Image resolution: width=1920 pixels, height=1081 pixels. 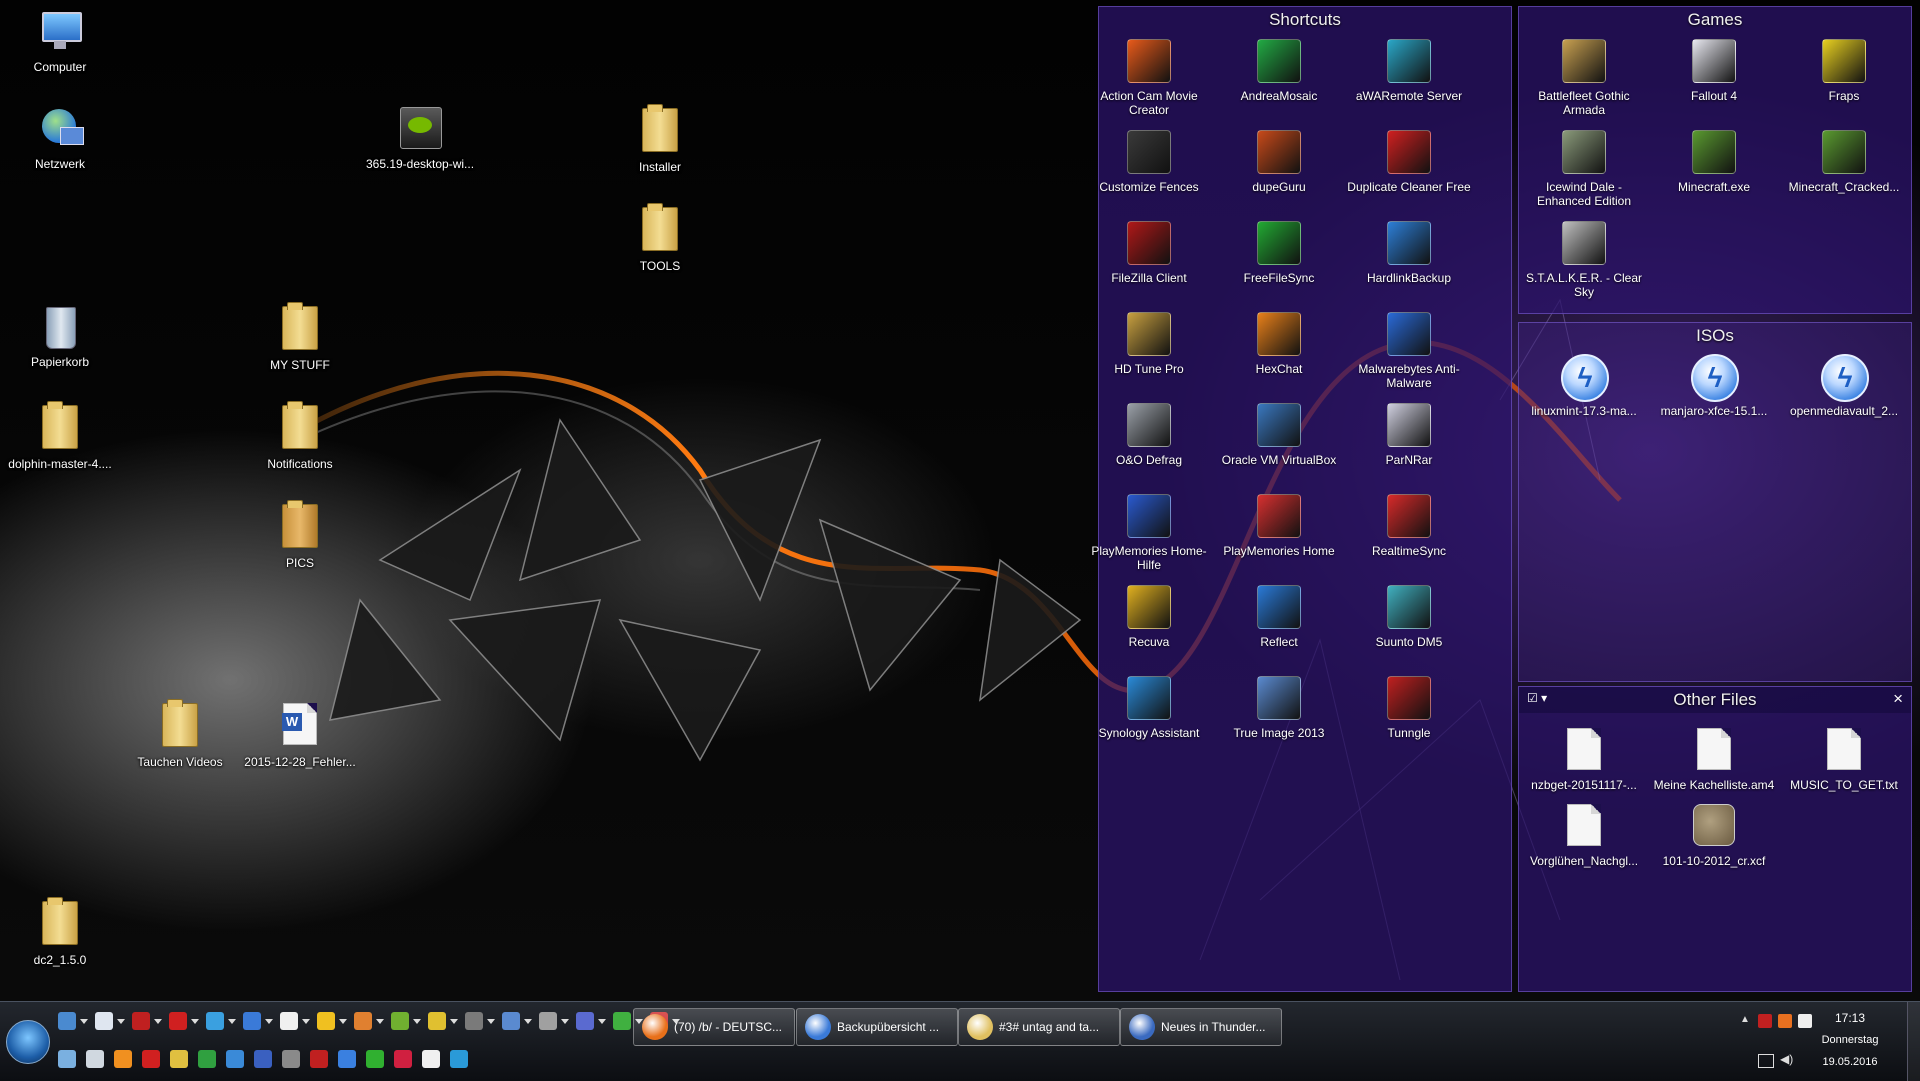 I want to click on shortcut-item: Tunngle, so click(x=1409, y=707).